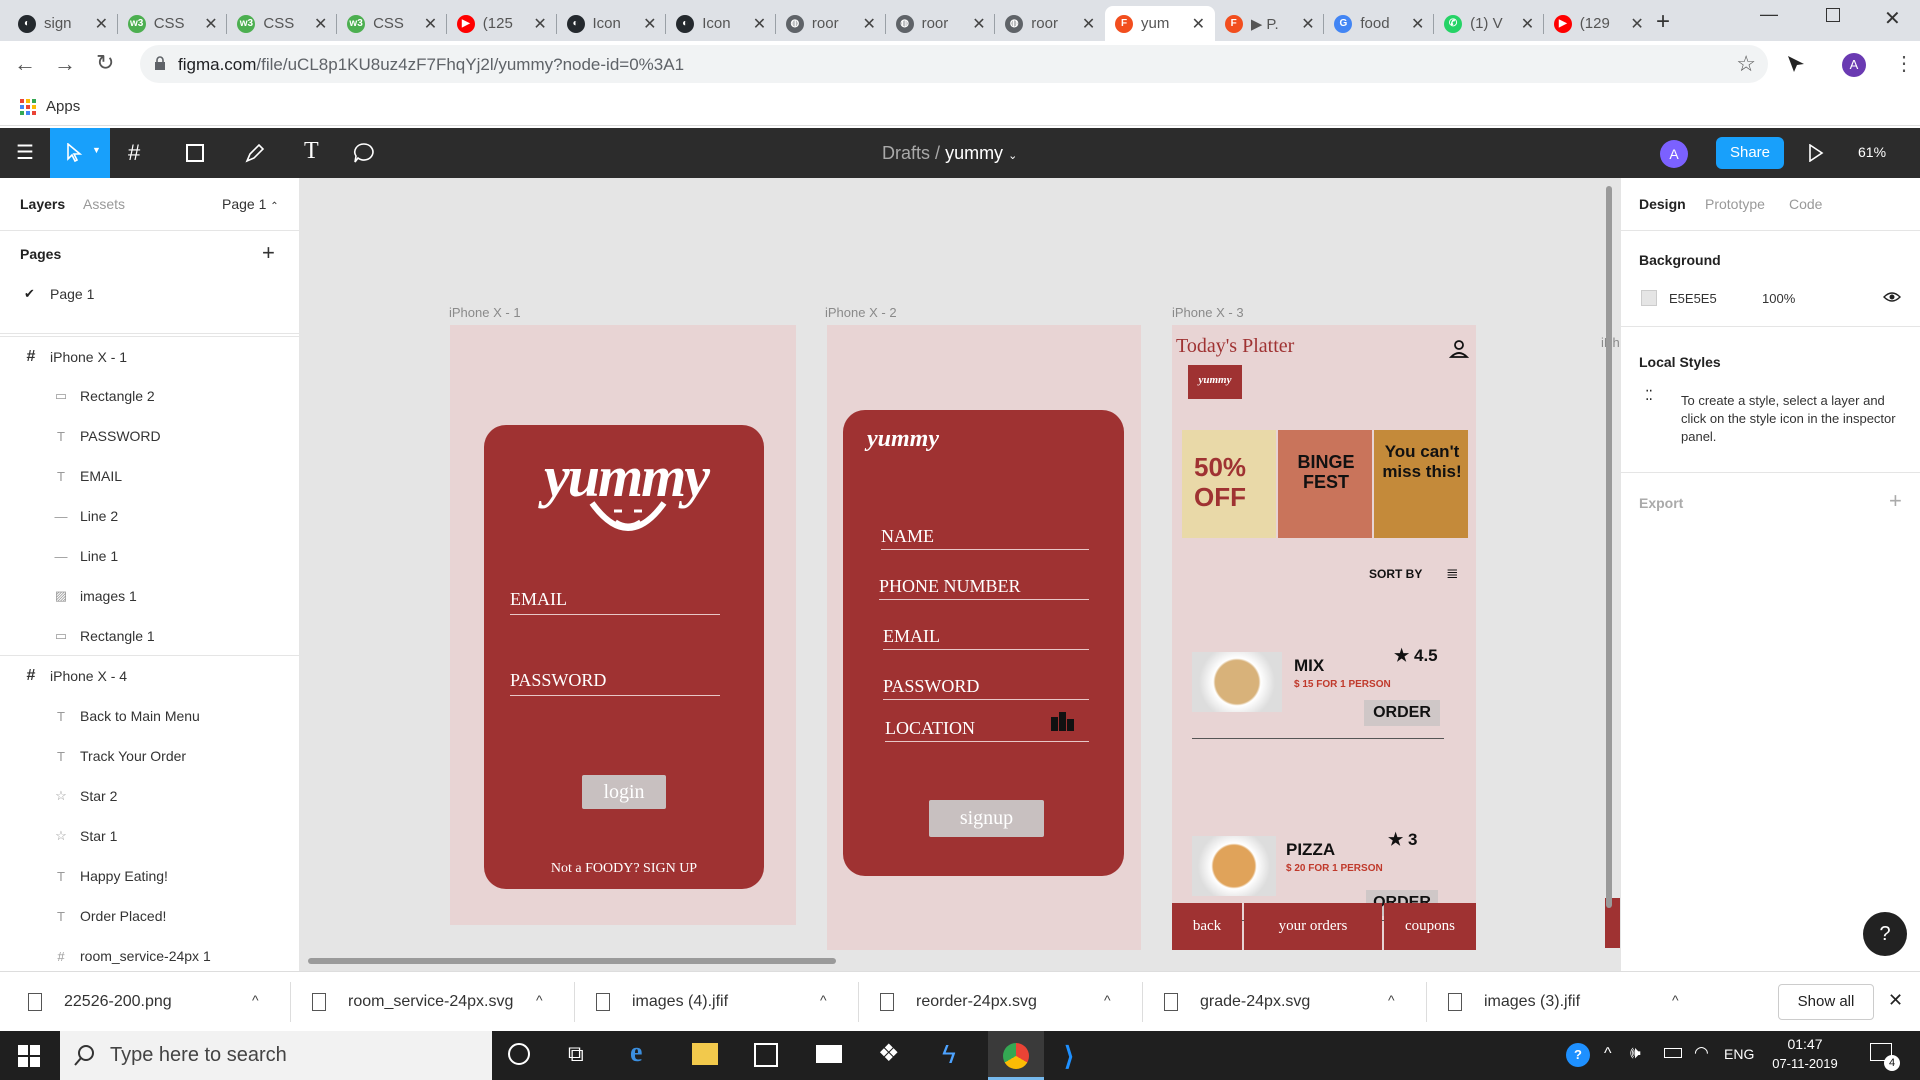 The height and width of the screenshot is (1080, 1920). I want to click on menu-item: MIX $ 15 FOR 1 PERSON ★ 4.5 ORDER, so click(1324, 675).